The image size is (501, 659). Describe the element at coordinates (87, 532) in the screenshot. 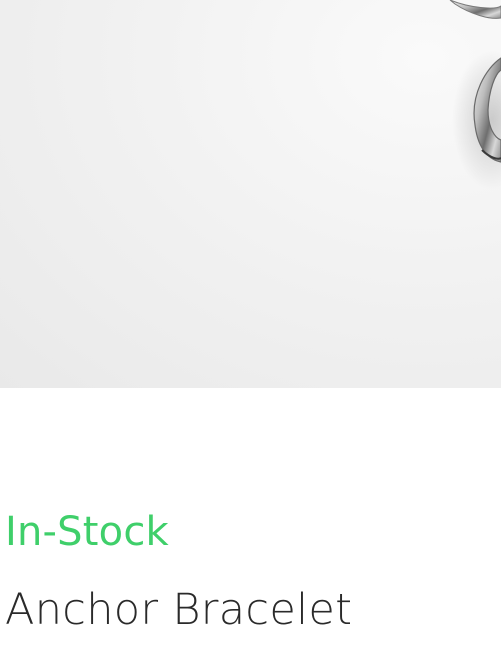

I see `stock-status: In-Stock` at that location.